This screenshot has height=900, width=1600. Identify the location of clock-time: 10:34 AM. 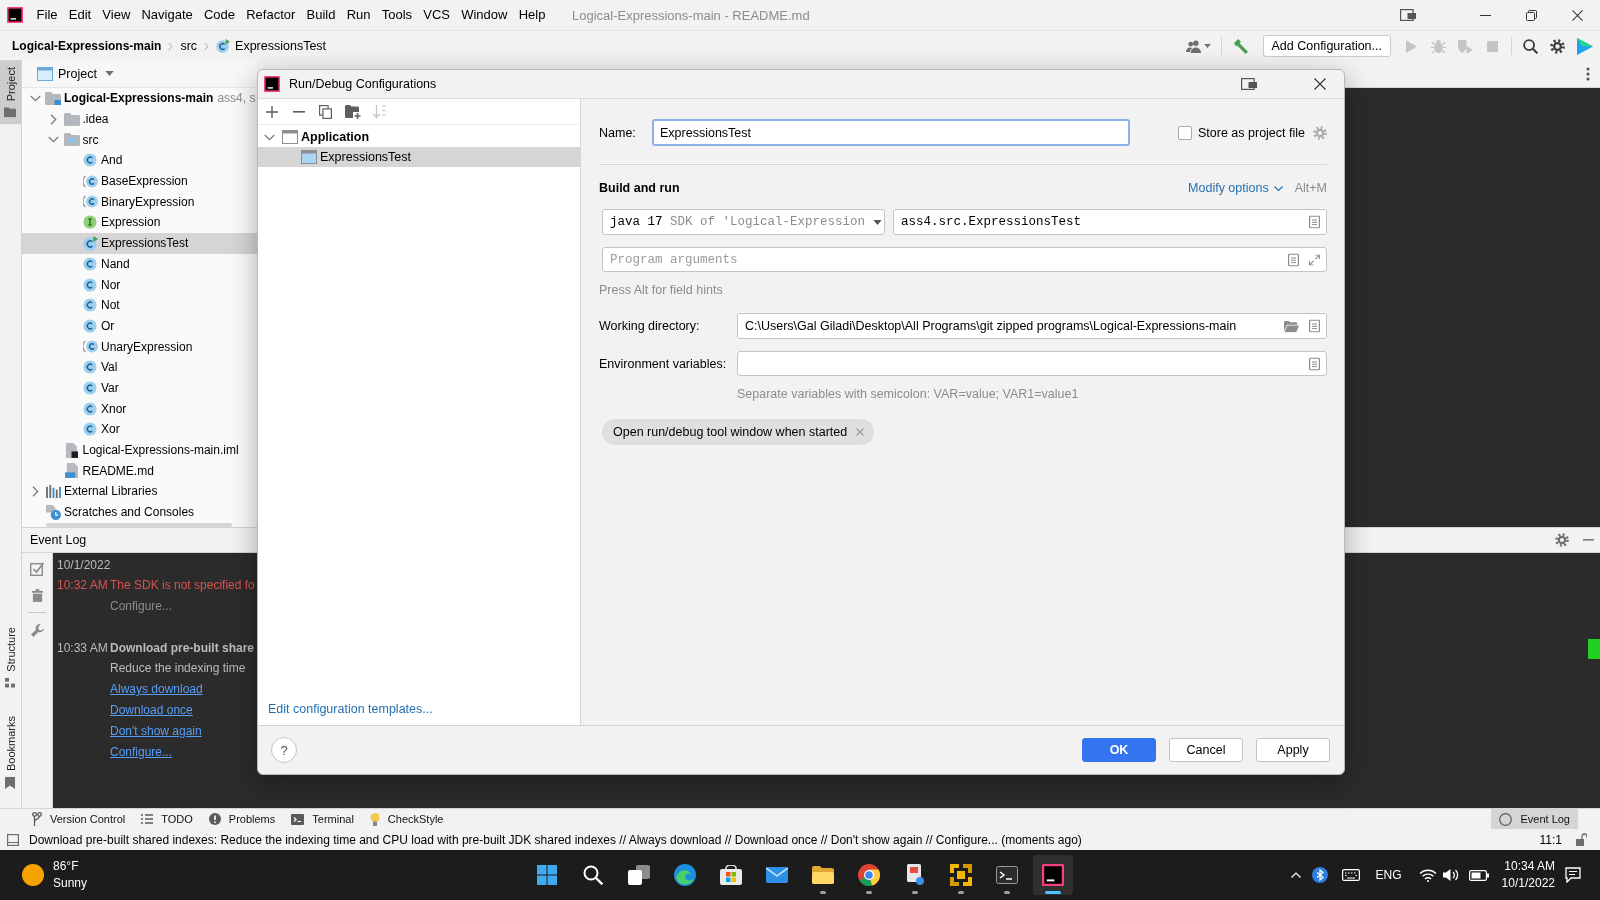
(1529, 866).